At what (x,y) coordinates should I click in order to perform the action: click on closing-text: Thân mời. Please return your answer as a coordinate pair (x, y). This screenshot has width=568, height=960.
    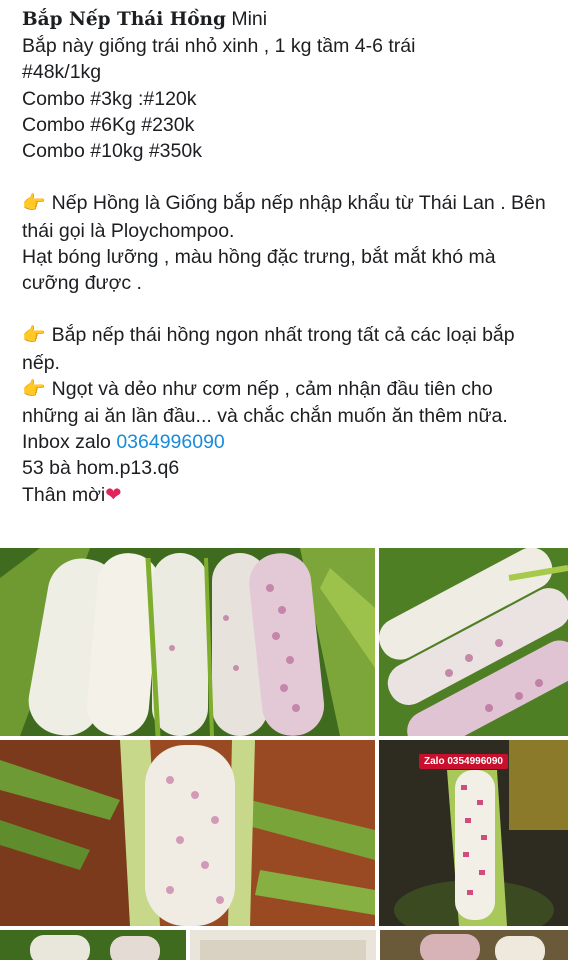
    Looking at the image, I should click on (64, 494).